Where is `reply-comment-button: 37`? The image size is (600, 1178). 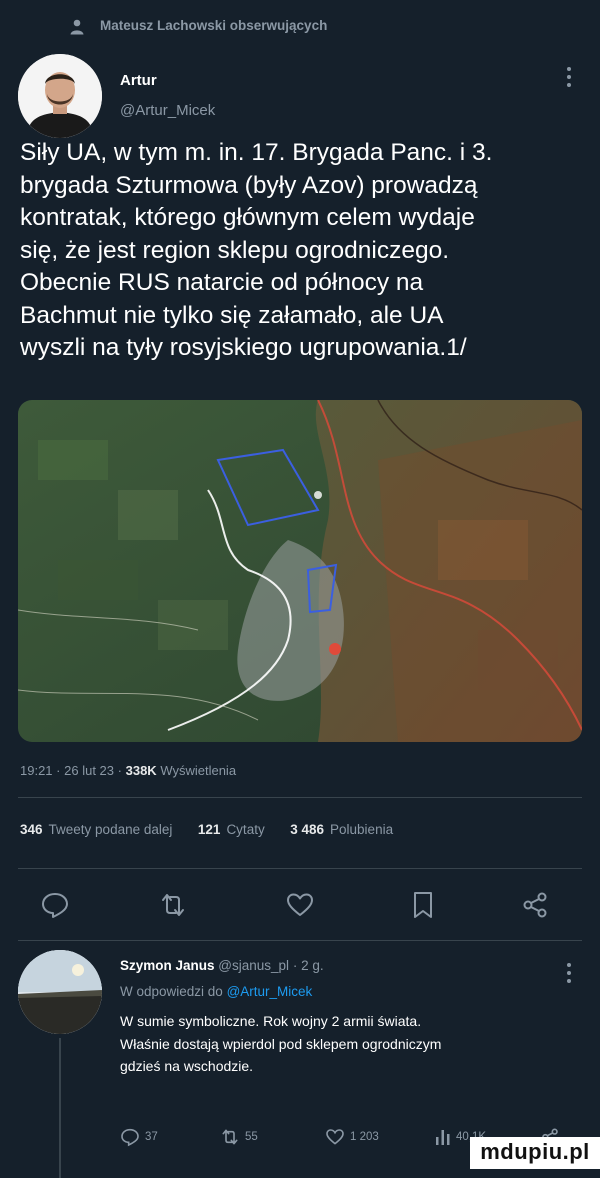 reply-comment-button: 37 is located at coordinates (139, 1137).